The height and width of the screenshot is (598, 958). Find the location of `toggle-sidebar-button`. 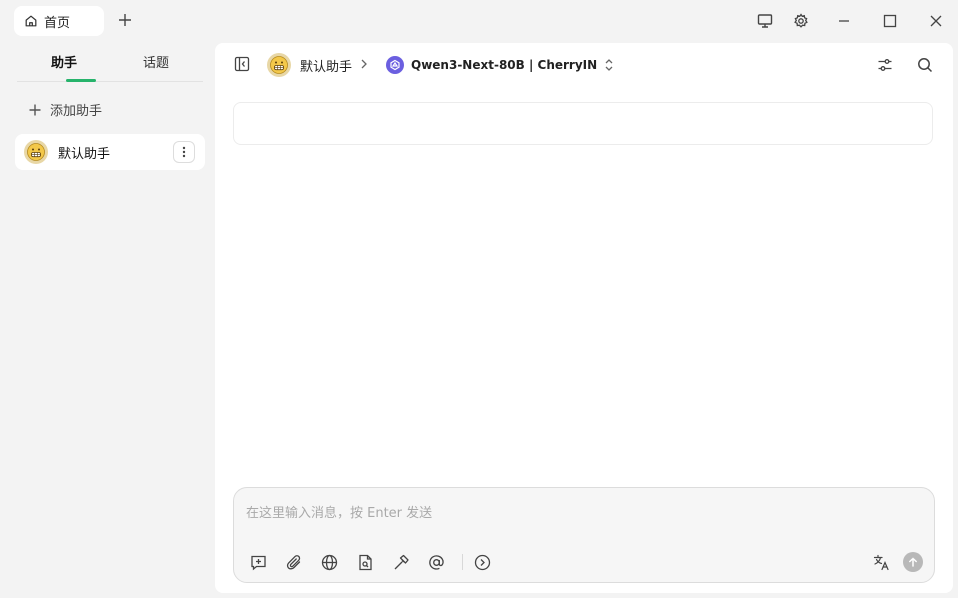

toggle-sidebar-button is located at coordinates (242, 64).